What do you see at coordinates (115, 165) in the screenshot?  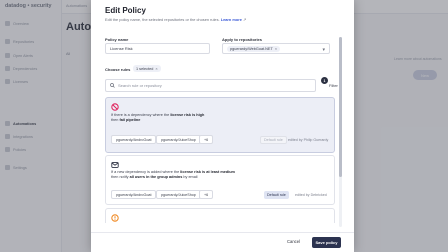 I see `mail-icon` at bounding box center [115, 165].